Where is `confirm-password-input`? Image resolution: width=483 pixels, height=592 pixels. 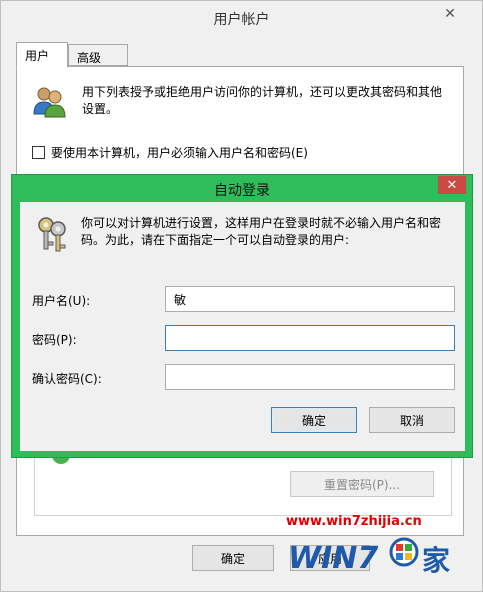
confirm-password-input is located at coordinates (310, 377).